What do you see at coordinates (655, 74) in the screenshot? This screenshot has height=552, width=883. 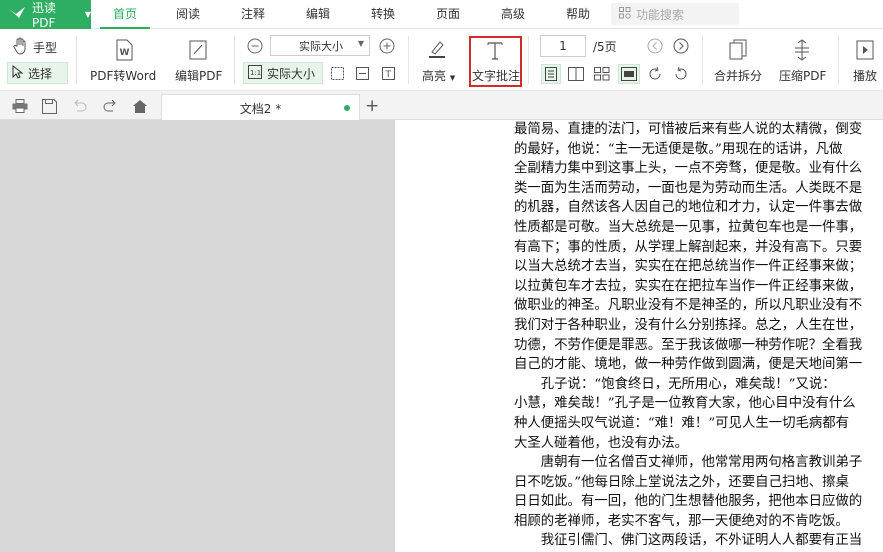 I see `rotate-clockwise-icon` at bounding box center [655, 74].